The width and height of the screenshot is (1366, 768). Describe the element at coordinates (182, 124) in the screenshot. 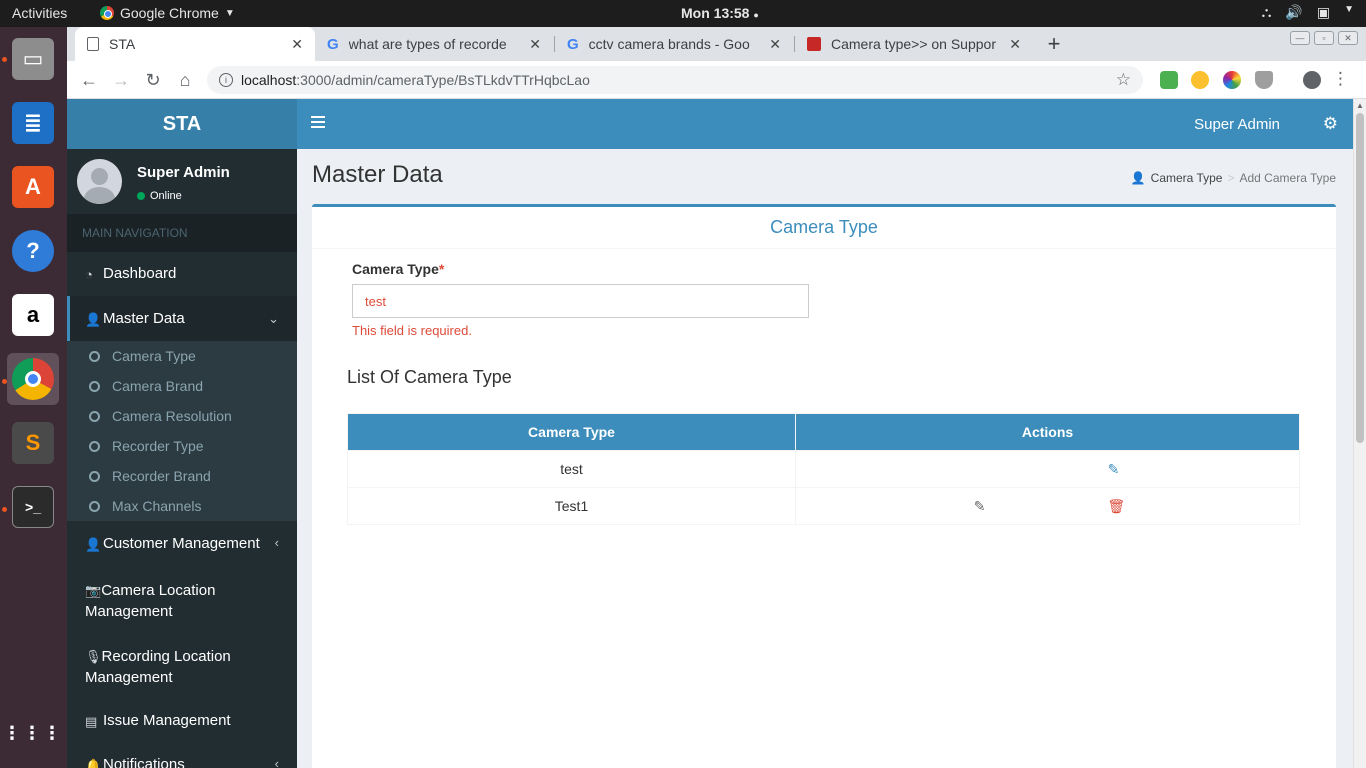

I see `app-logo: STA` at that location.